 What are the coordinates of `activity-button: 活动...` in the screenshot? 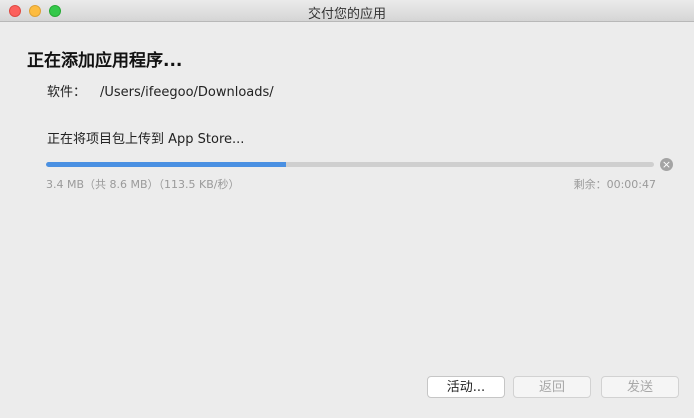 It's located at (466, 387).